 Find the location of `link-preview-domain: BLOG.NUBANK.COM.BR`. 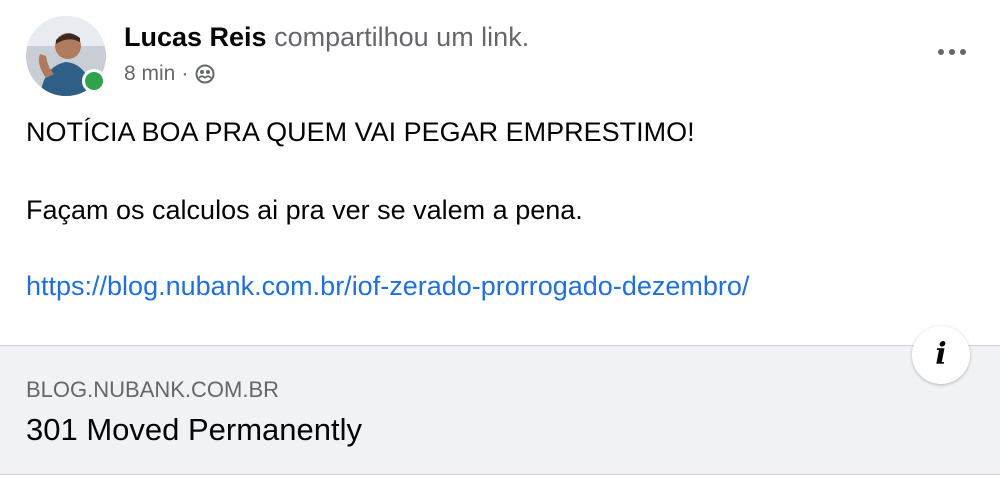

link-preview-domain: BLOG.NUBANK.COM.BR is located at coordinates (153, 389).